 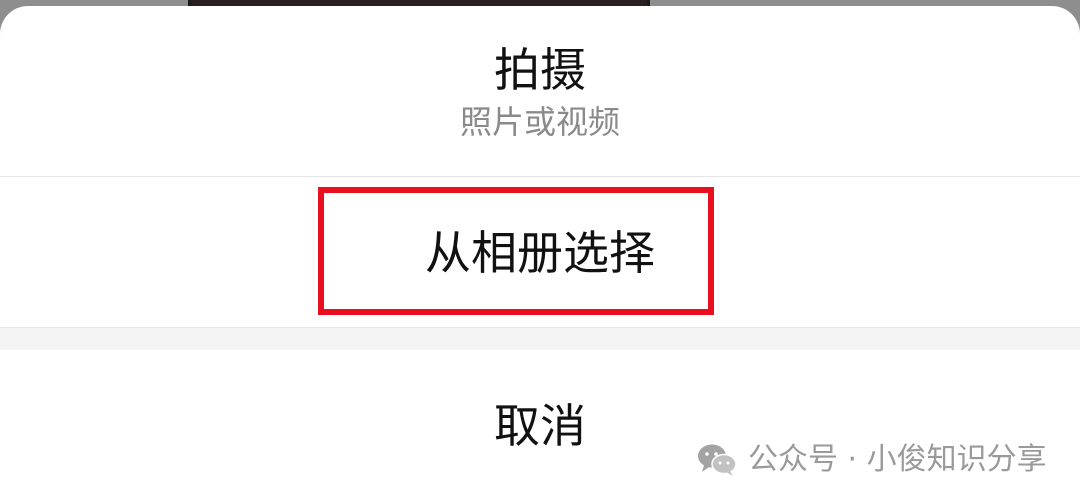 I want to click on capture-subtitle: 照片或视频, so click(x=539, y=122).